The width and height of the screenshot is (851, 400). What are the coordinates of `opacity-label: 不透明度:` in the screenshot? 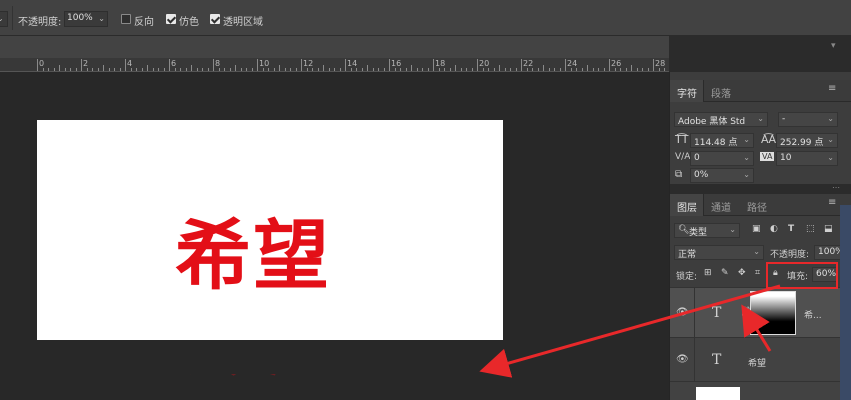 It's located at (40, 22).